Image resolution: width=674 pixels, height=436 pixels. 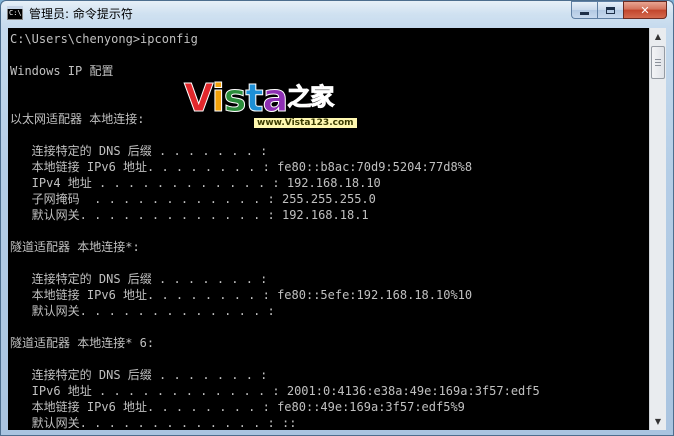 I want to click on console-line: 以太网适配器 本地连接:, so click(x=77, y=119).